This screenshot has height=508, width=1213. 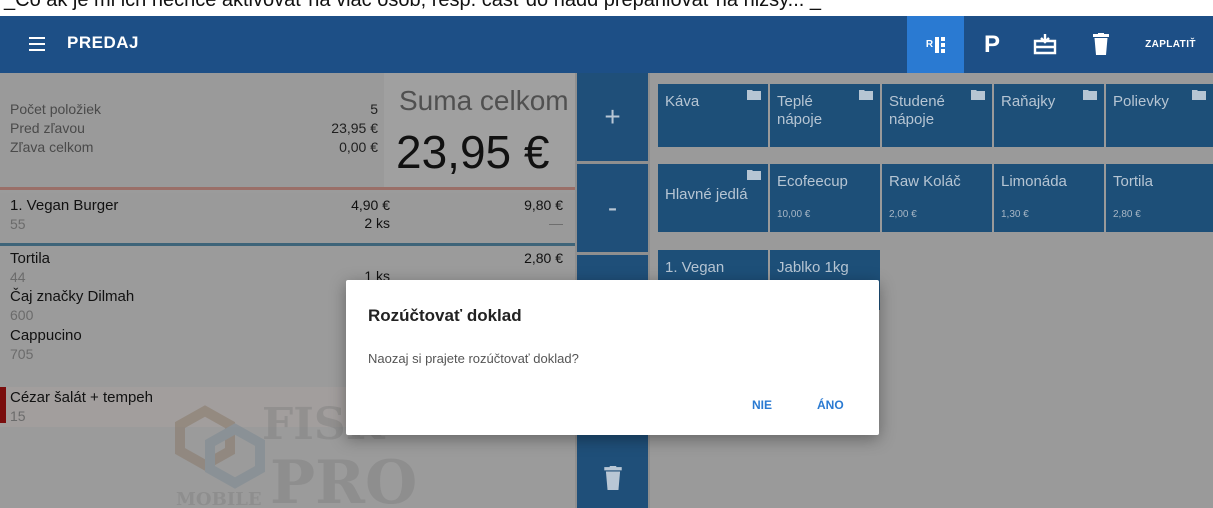 I want to click on dialog-yes-button: ÁNO, so click(x=830, y=405).